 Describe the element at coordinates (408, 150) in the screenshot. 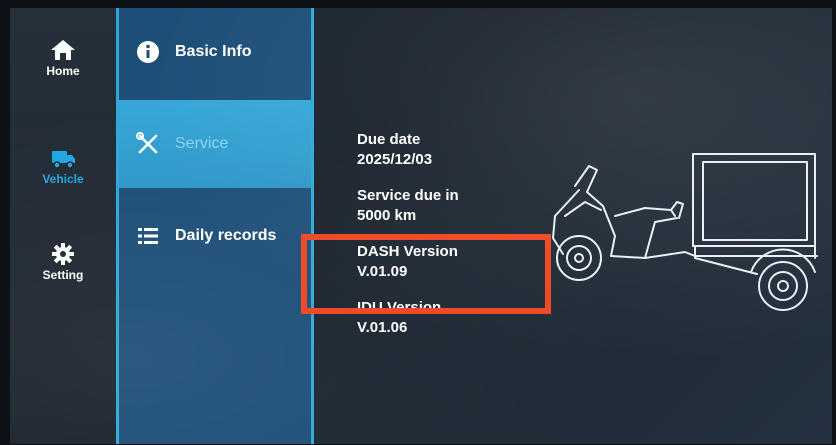

I see `due-date-field: Due date 2025/12/03` at that location.